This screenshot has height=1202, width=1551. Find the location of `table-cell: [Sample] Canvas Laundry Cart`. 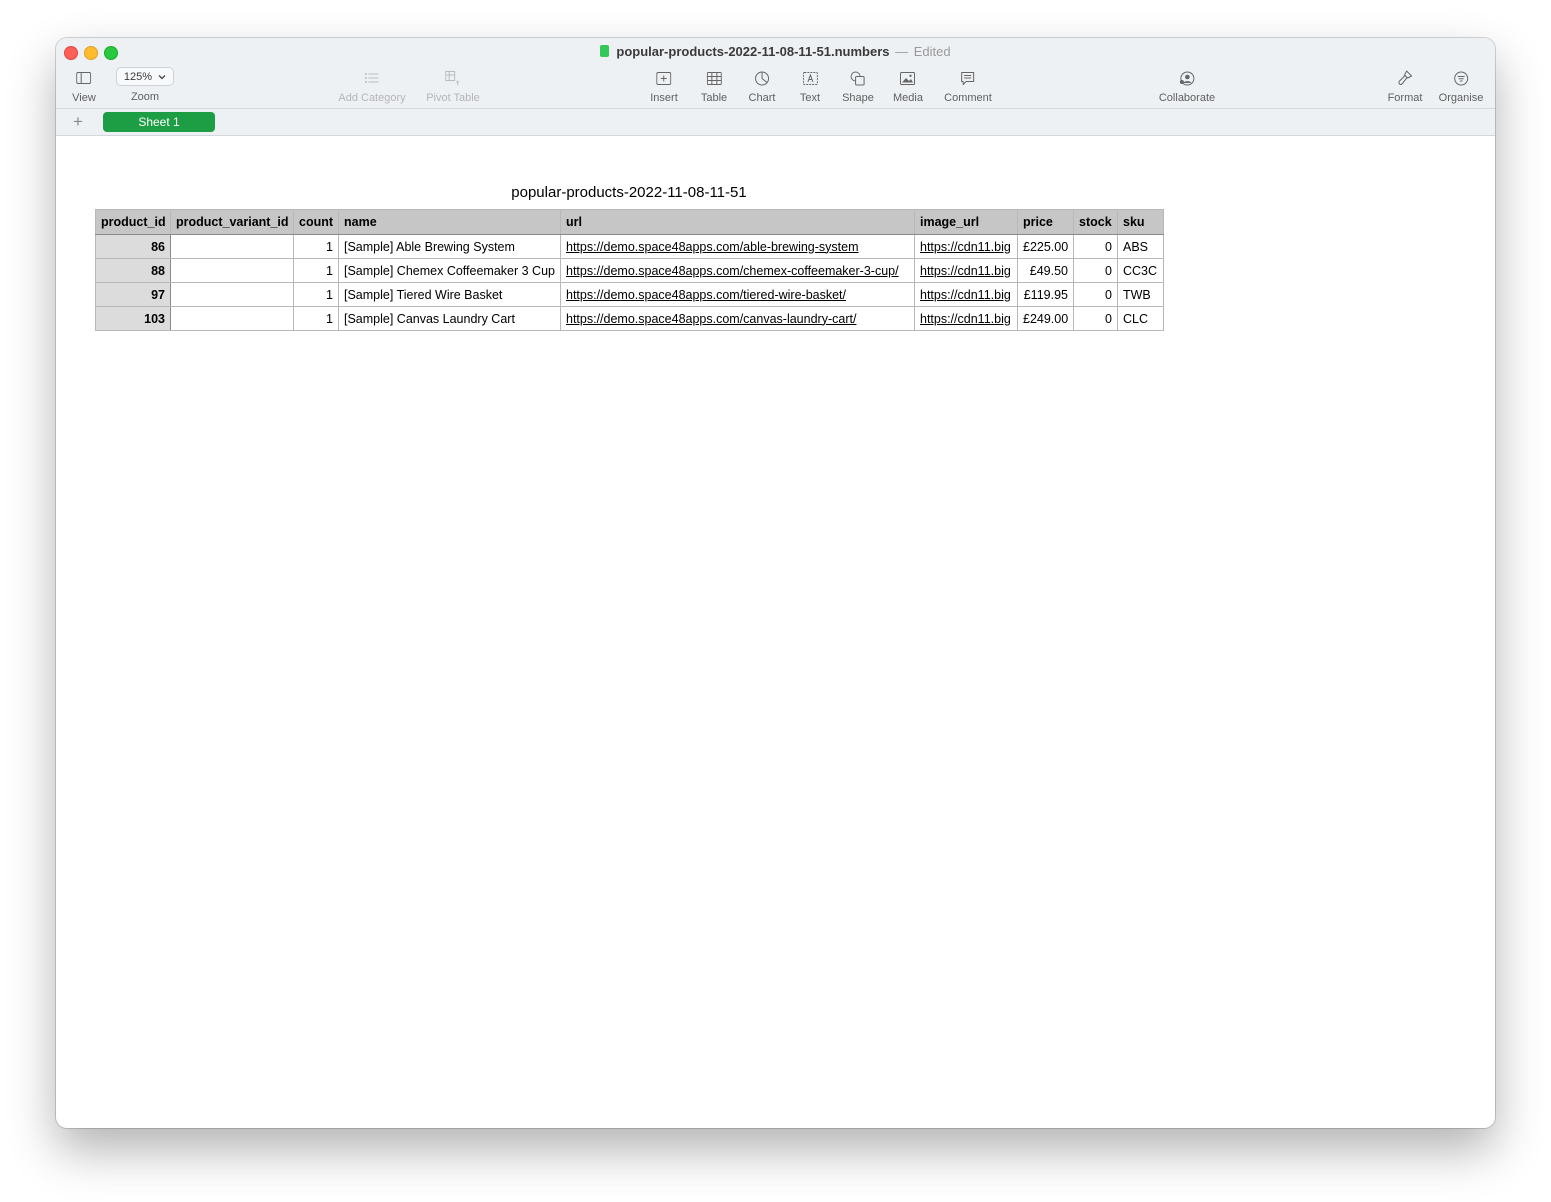

table-cell: [Sample] Canvas Laundry Cart is located at coordinates (449, 318).